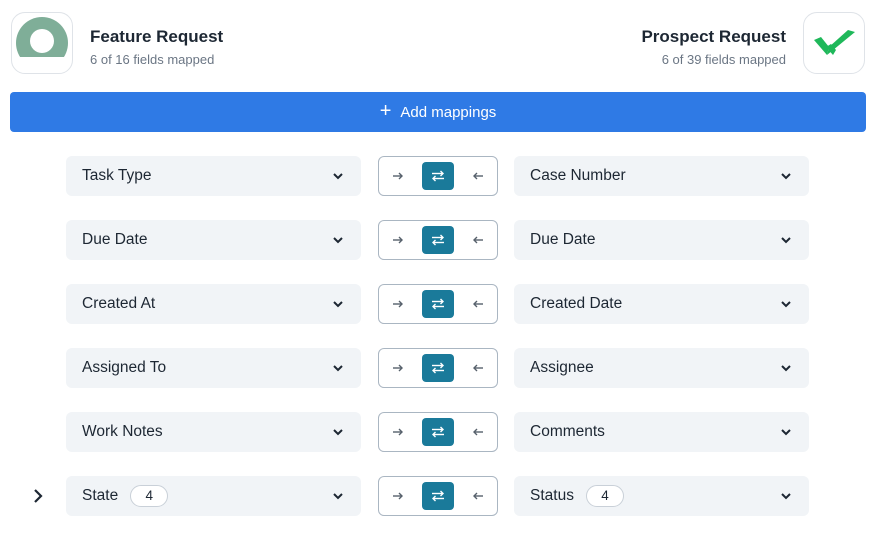 The image size is (878, 537). I want to click on source-app-logo, so click(42, 43).